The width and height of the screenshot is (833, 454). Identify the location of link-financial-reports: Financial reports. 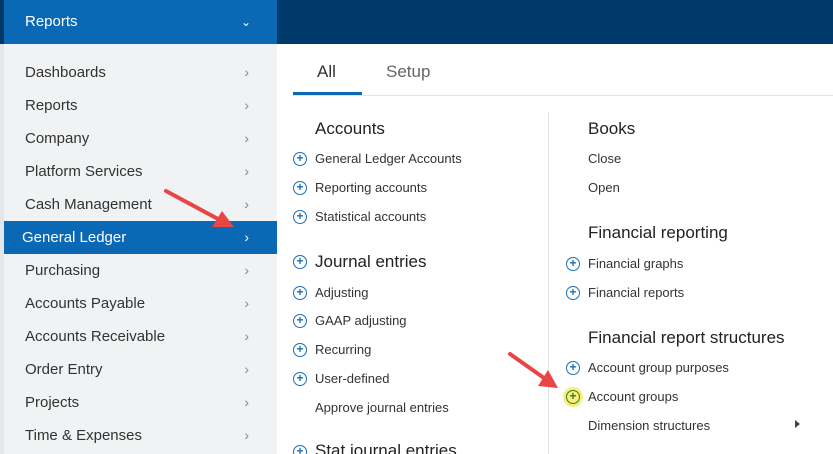
(636, 293).